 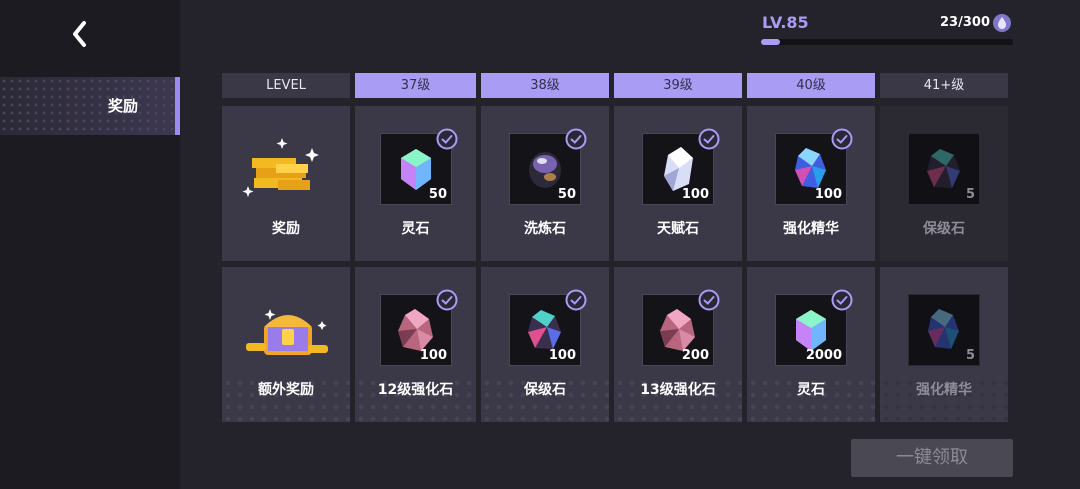 What do you see at coordinates (90, 106) in the screenshot?
I see `sidebar-item-rewards: 奖励` at bounding box center [90, 106].